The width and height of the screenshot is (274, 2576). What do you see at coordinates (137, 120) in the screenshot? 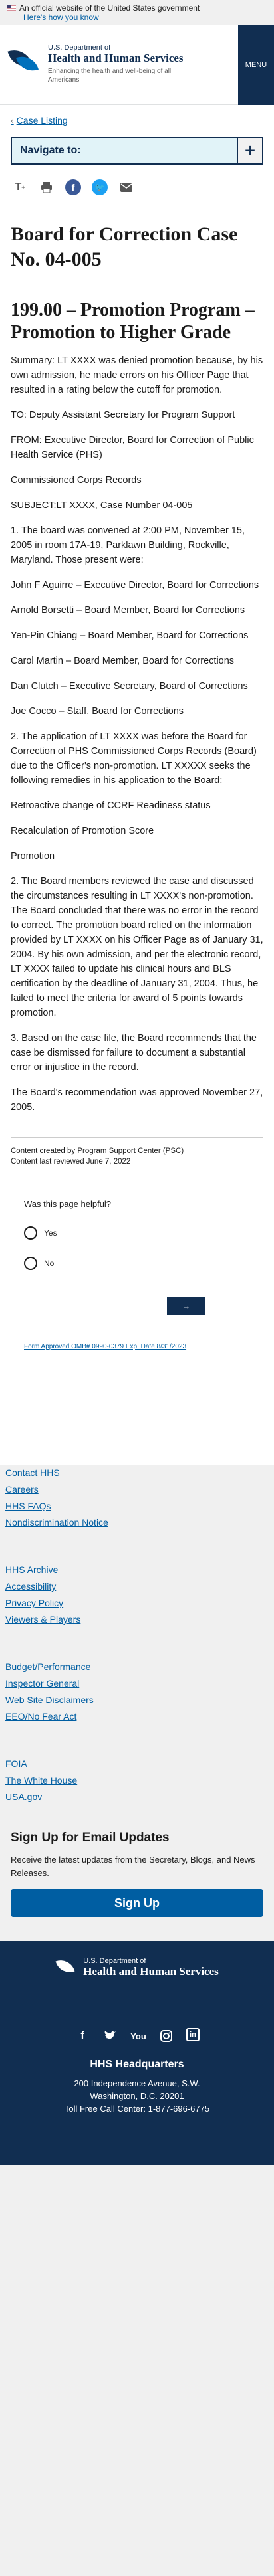
I see `breadcrumb: ‹ Case Listing` at bounding box center [137, 120].